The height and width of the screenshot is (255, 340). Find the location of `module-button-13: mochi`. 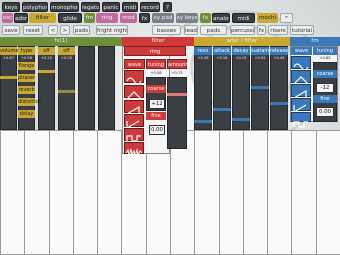

module-button-13: mochi is located at coordinates (267, 18).